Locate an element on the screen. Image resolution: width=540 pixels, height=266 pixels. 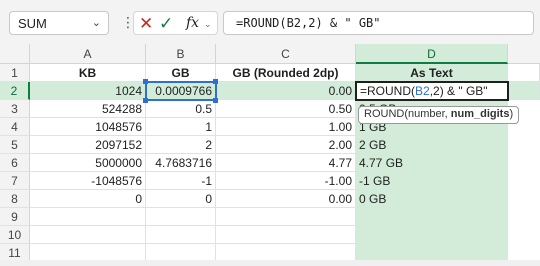
cell-b8: 0 is located at coordinates (181, 199).